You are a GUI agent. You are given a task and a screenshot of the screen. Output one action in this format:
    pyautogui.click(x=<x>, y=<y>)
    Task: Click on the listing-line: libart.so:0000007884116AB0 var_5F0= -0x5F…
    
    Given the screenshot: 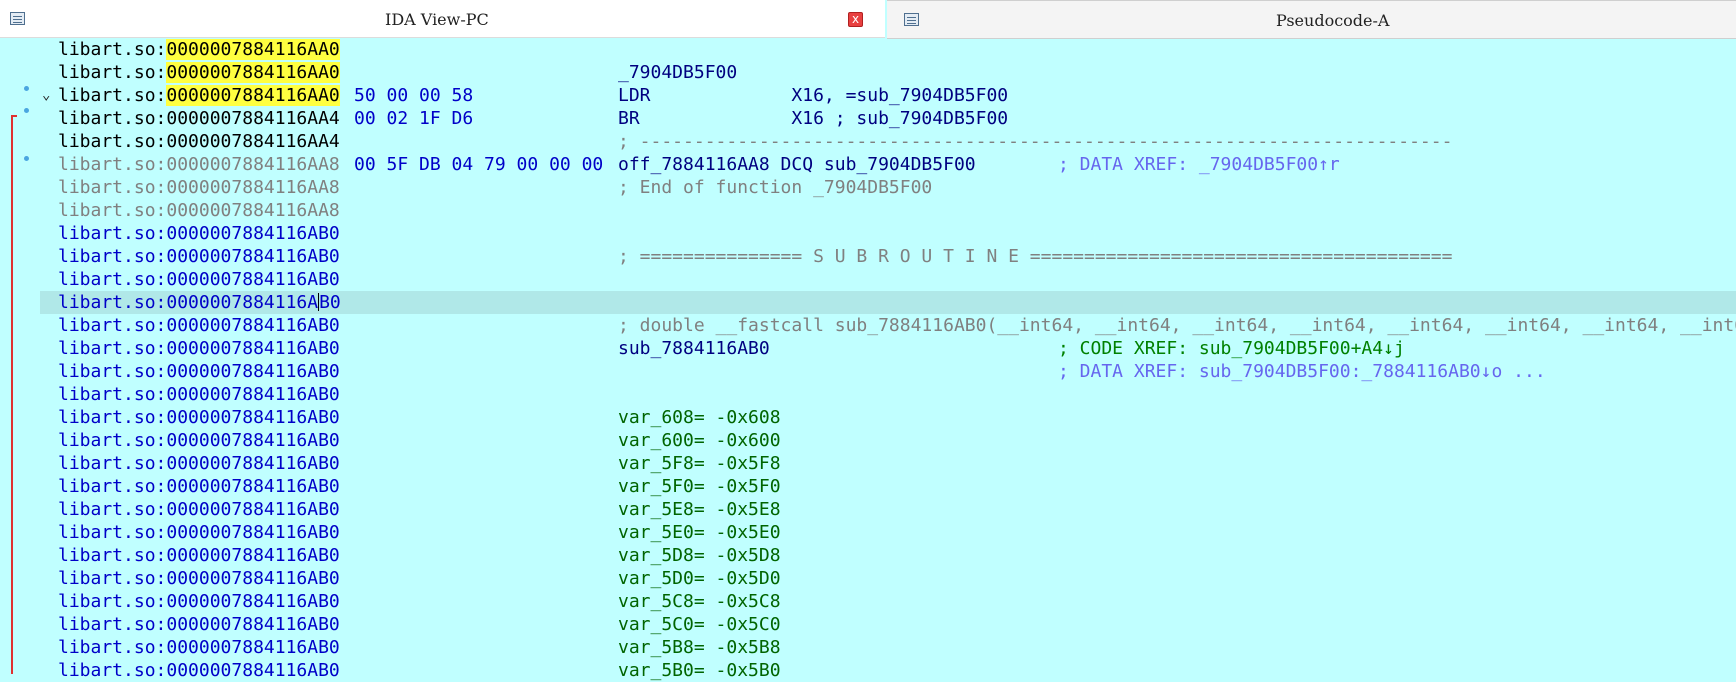 What is the action you would take?
    pyautogui.click(x=888, y=486)
    